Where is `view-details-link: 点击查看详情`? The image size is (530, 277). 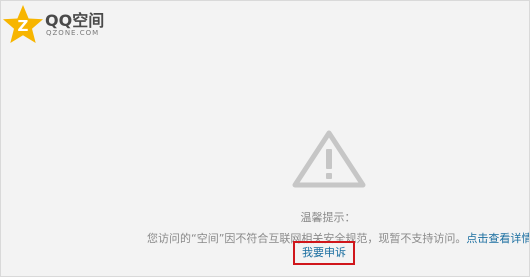
view-details-link: 点击查看详情 is located at coordinates (497, 238).